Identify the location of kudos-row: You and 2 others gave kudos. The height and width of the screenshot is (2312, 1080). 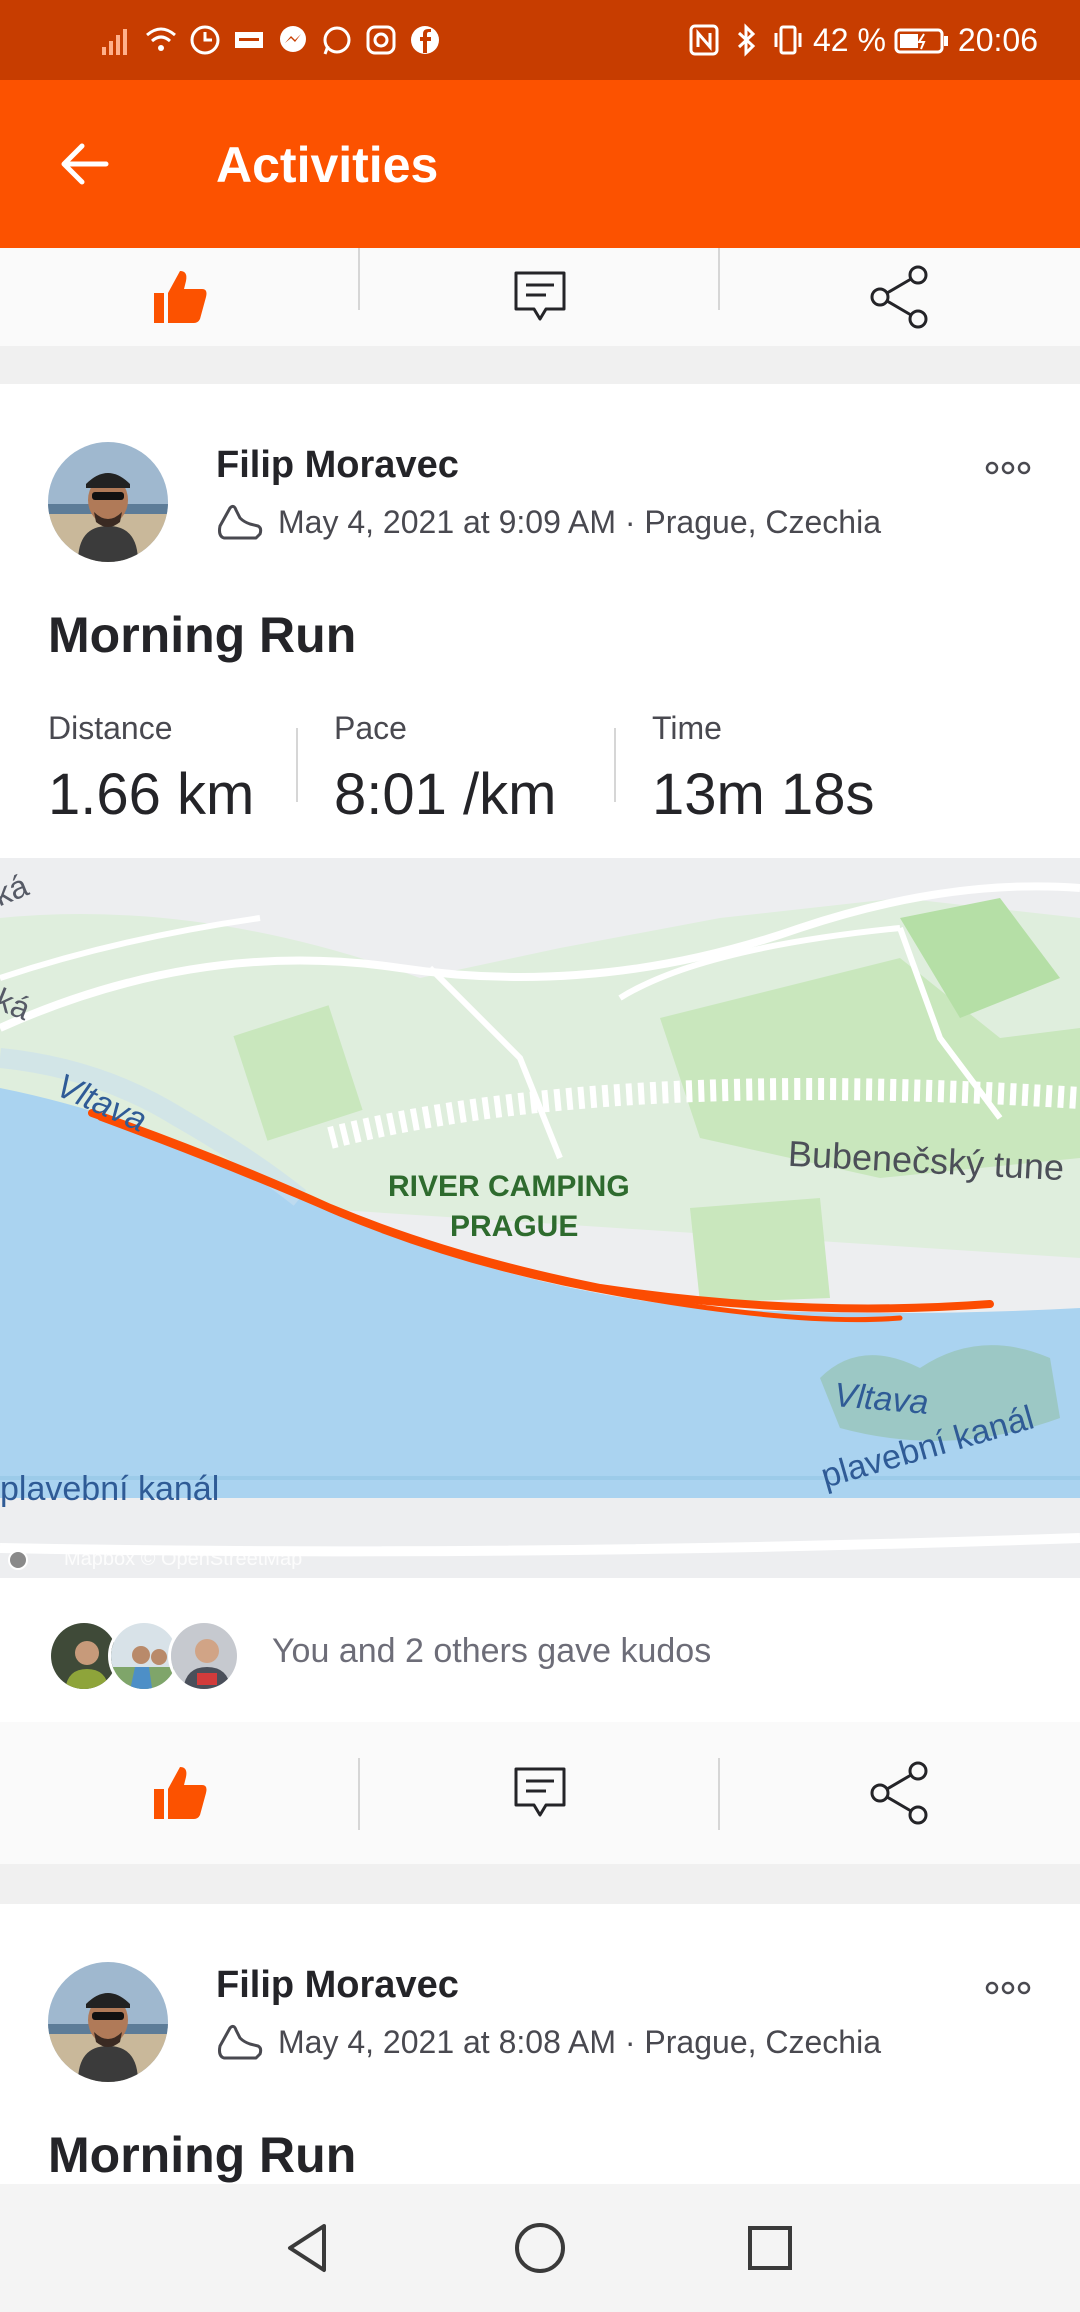
(540, 1650).